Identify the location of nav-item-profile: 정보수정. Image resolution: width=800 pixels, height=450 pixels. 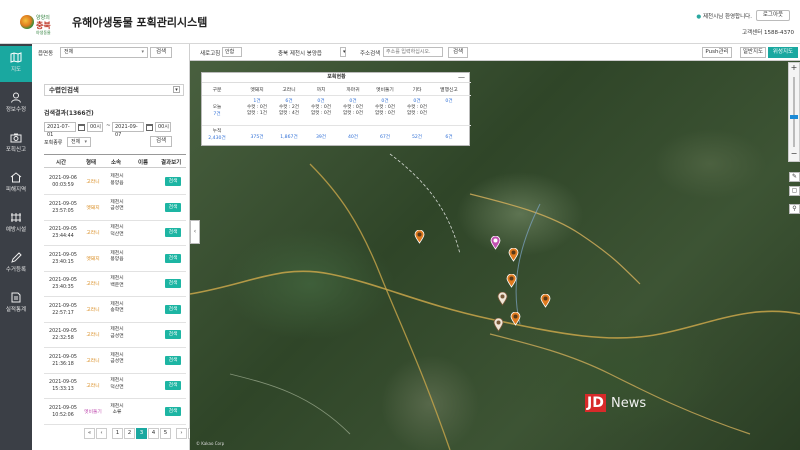
(16, 104).